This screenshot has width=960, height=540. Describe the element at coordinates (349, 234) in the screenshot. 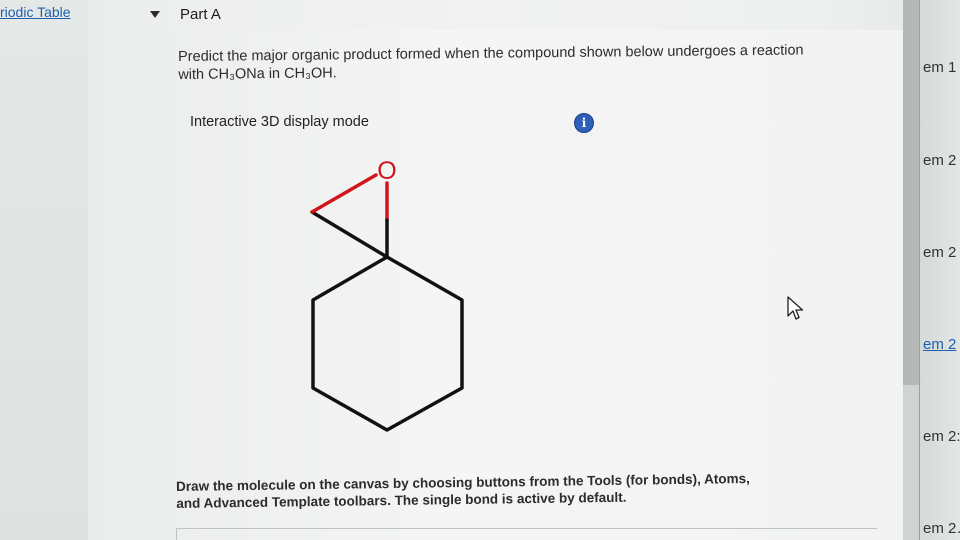

I see `epoxide-bond-c-ch2` at that location.